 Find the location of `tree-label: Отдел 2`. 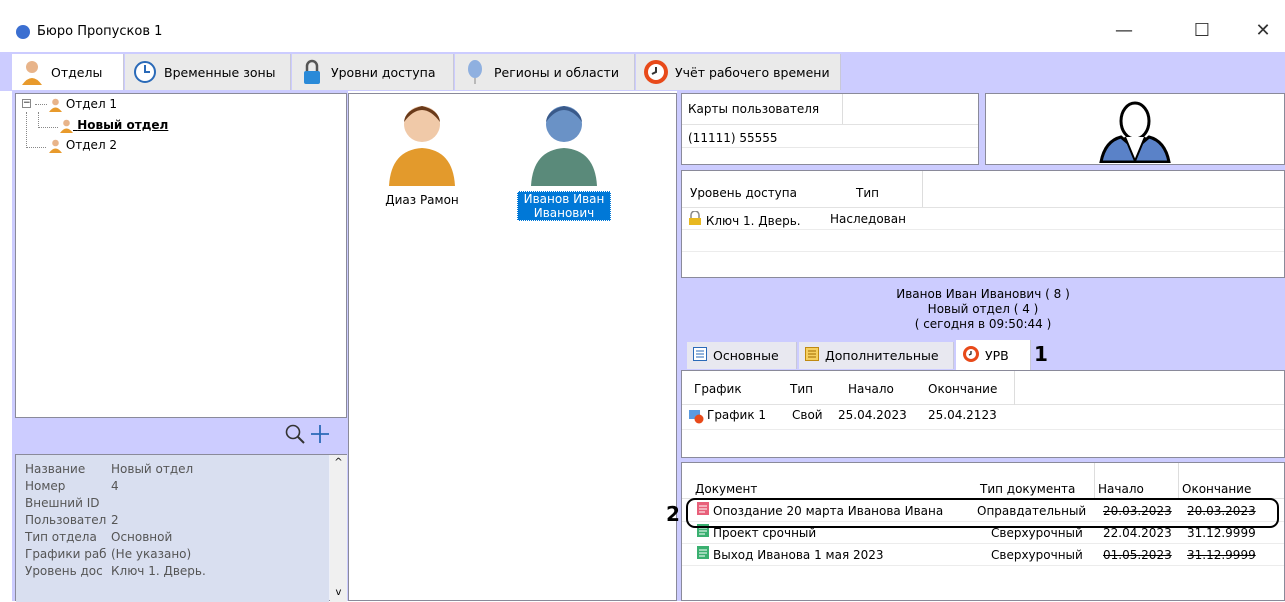

tree-label: Отдел 2 is located at coordinates (91, 145).